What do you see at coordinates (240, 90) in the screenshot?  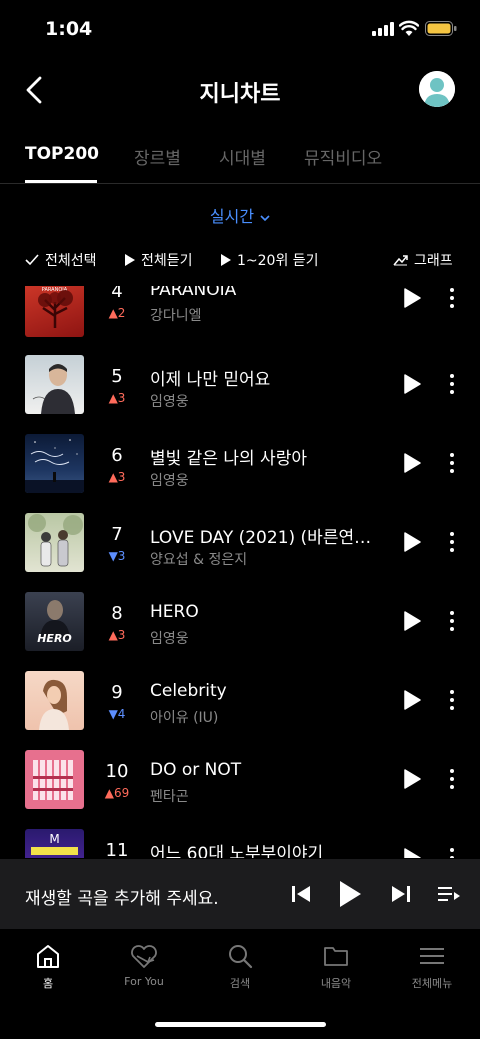 I see `header: 지니차트` at bounding box center [240, 90].